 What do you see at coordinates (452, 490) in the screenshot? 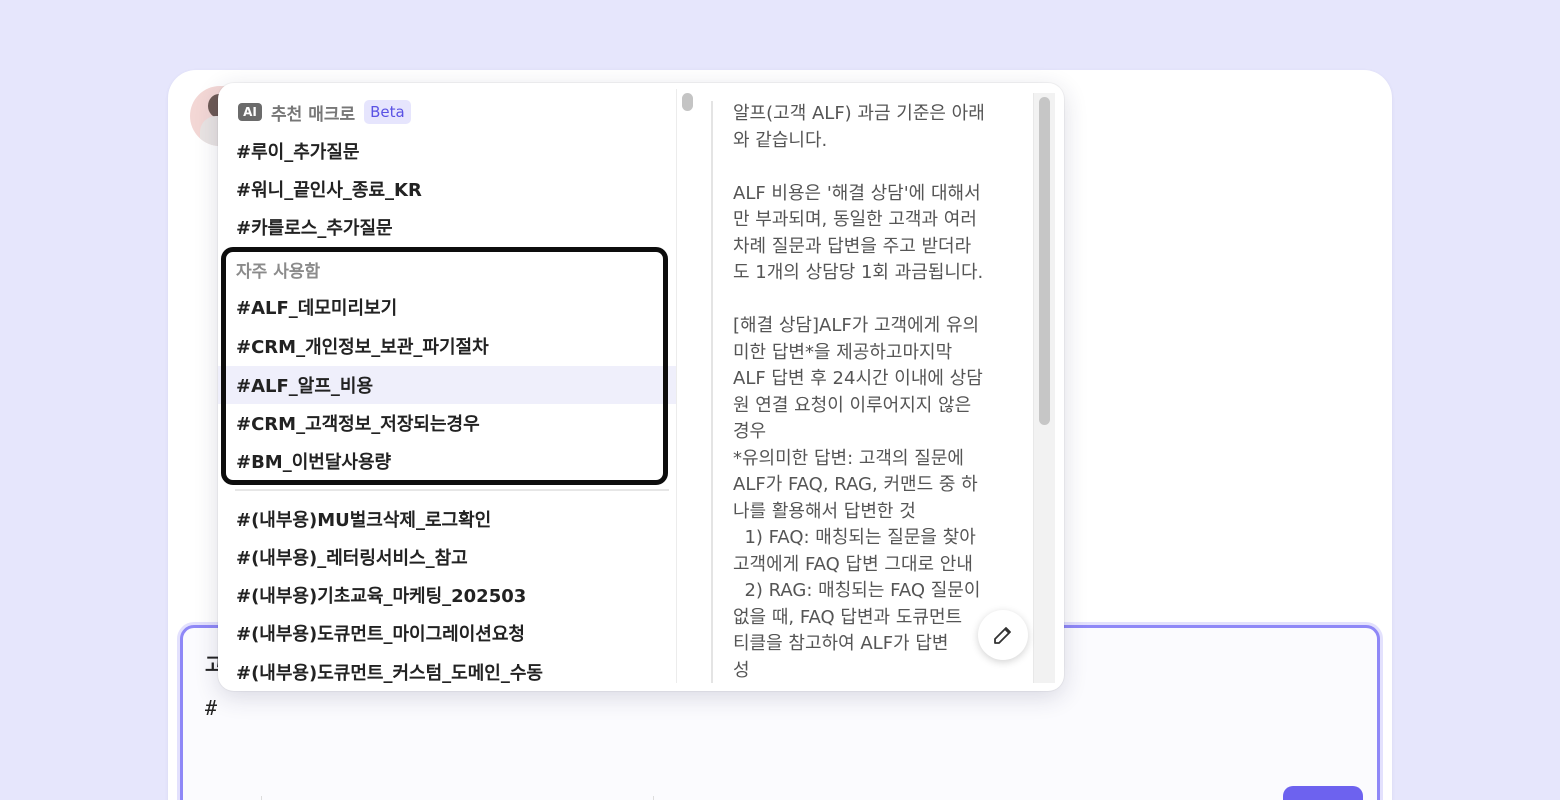
I see `list-divider` at bounding box center [452, 490].